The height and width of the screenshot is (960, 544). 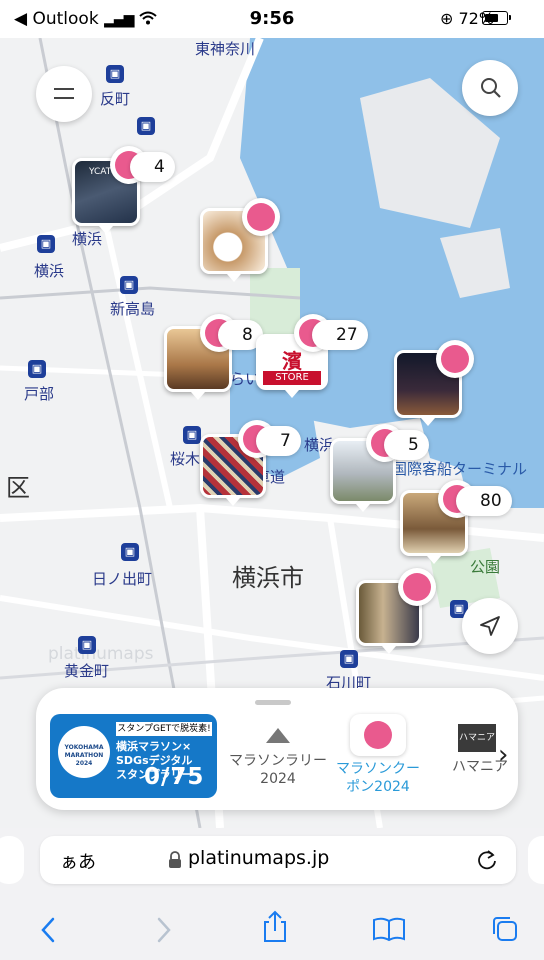 I want to click on prev-tab-card, so click(x=12, y=860).